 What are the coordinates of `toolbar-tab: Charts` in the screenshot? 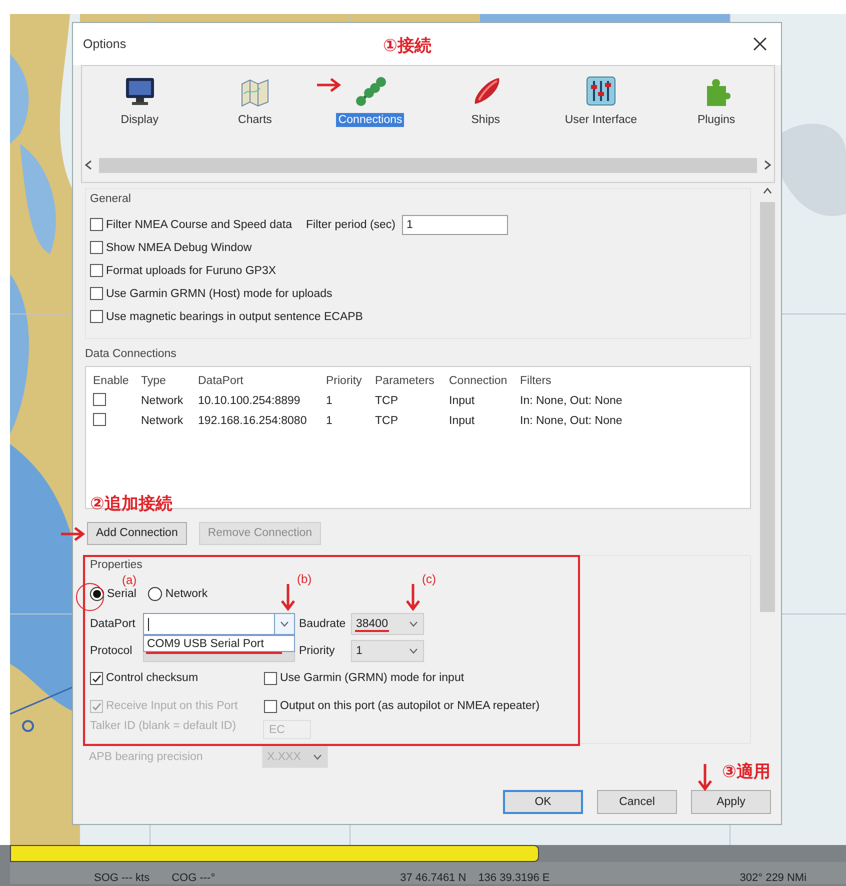 It's located at (255, 115).